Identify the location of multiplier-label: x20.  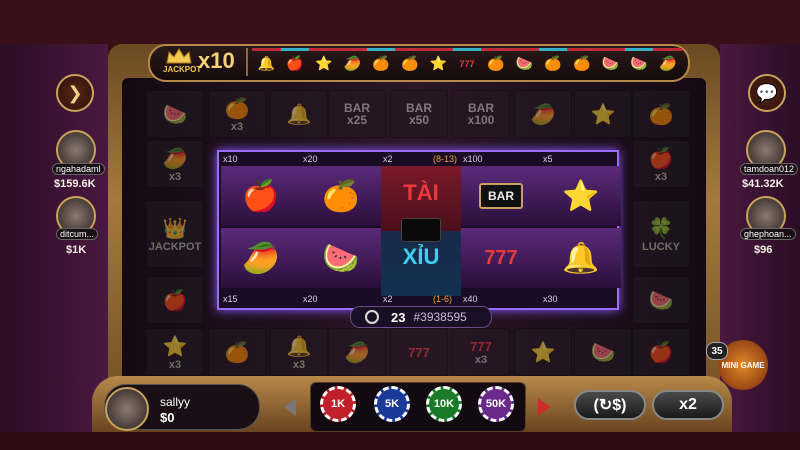
(310, 159).